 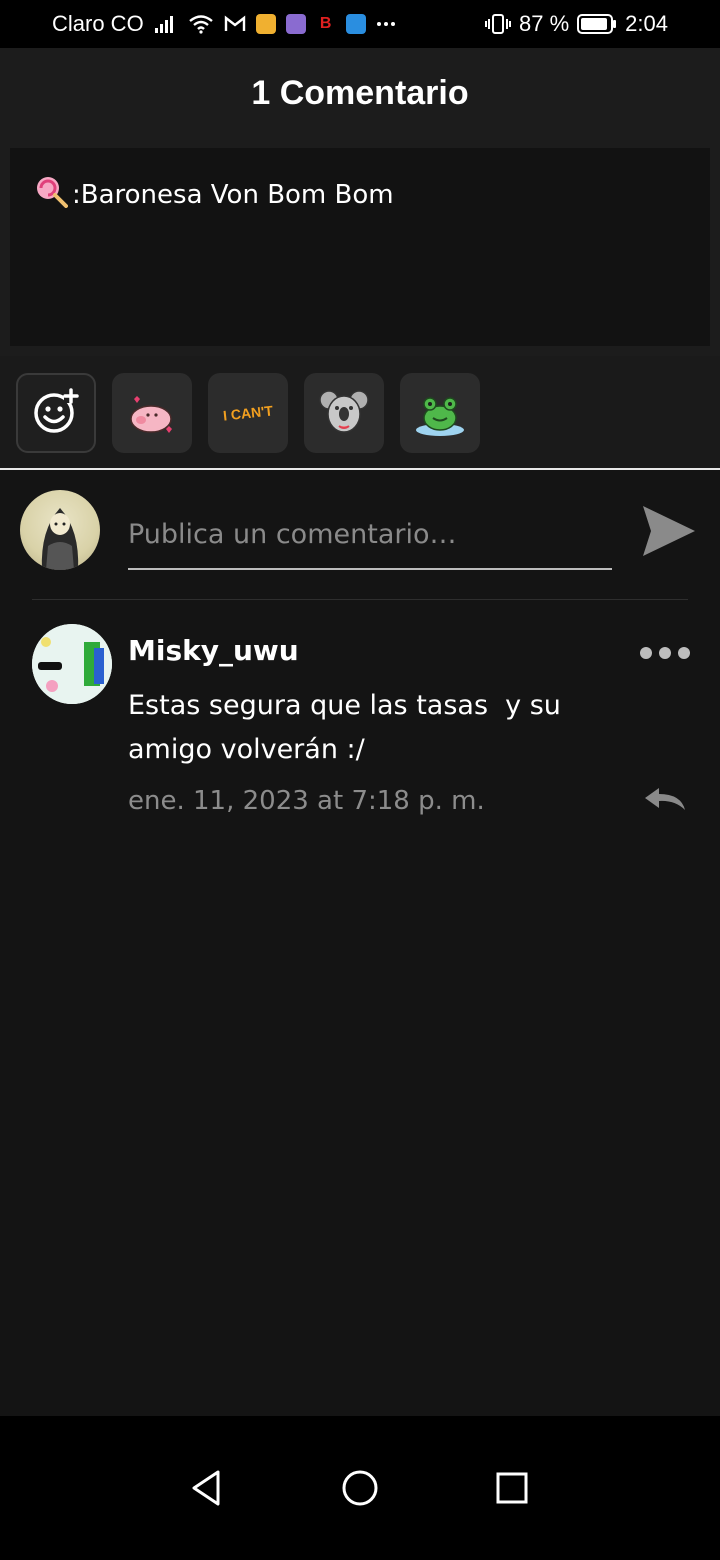 I want to click on page-title: 1 Comentario, so click(x=360, y=92).